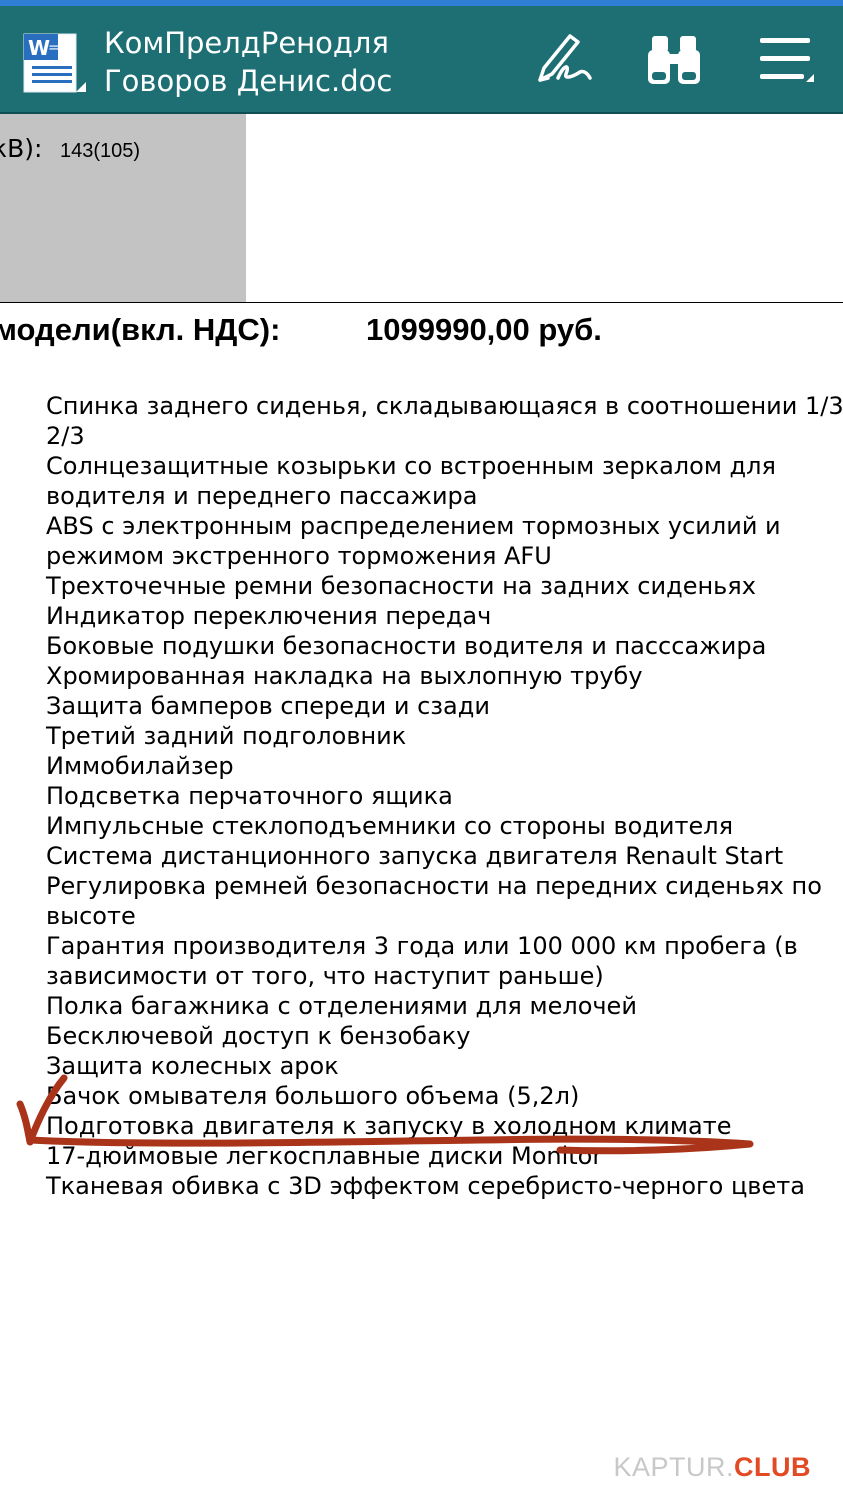 The image size is (843, 1500). I want to click on app-toolbar: W = КомПрелдРенодля Говоров Денис.doc, so click(421, 60).